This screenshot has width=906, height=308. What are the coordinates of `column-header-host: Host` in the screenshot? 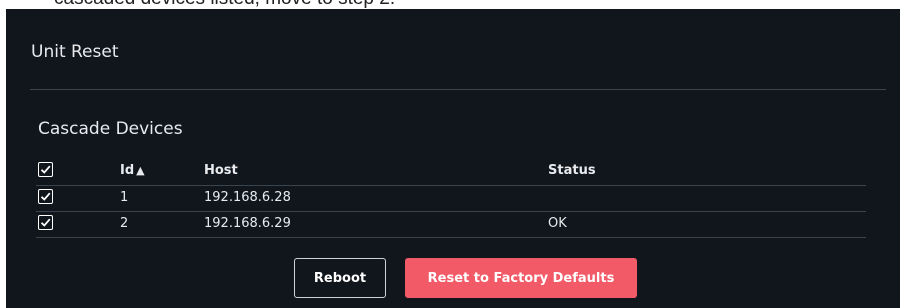 It's located at (221, 170).